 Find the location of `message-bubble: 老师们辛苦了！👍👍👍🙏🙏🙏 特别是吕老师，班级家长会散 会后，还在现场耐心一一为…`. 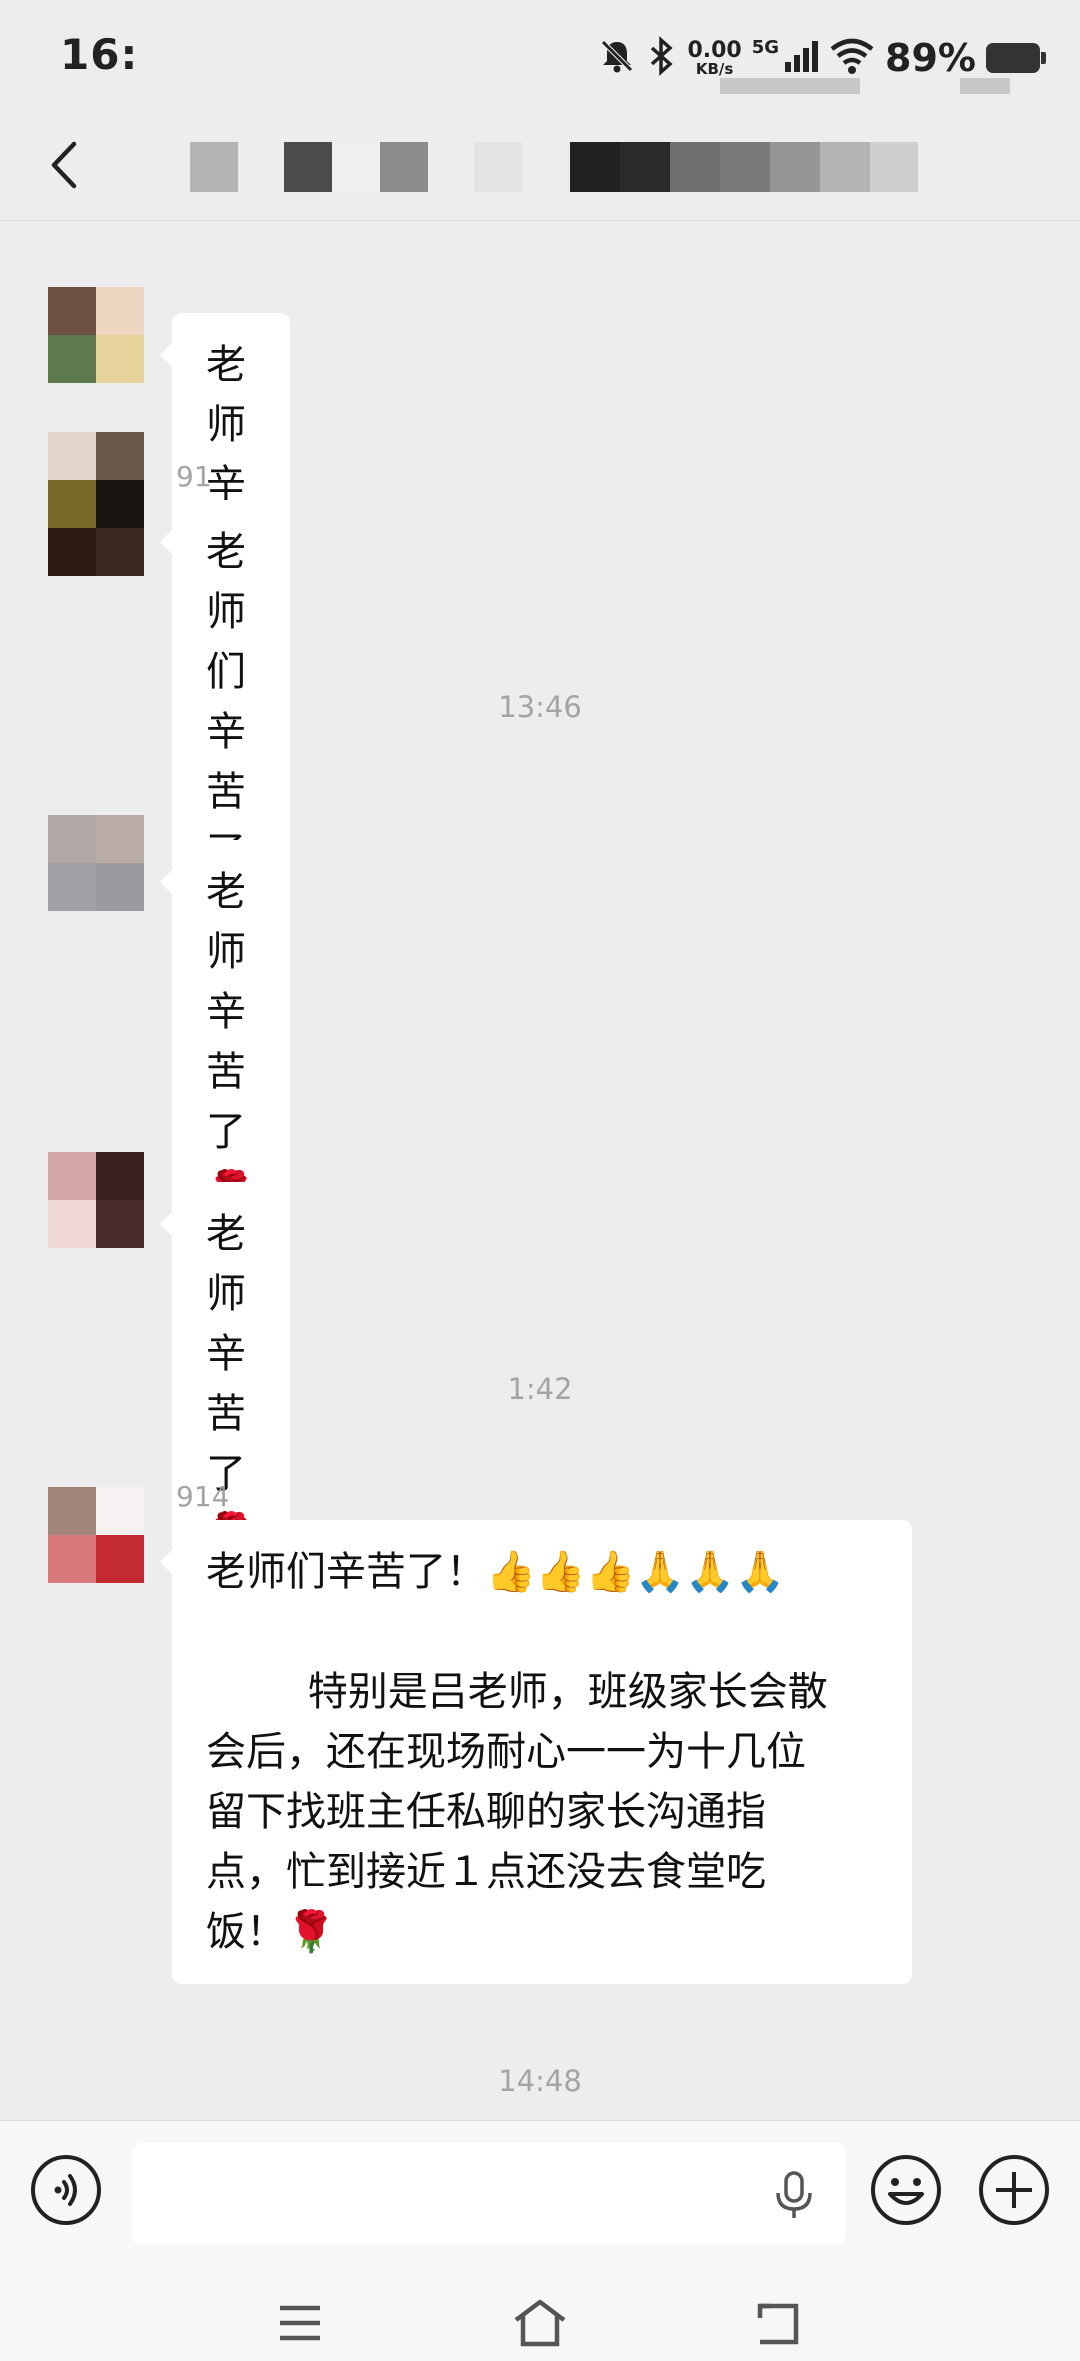

message-bubble: 老师们辛苦了！👍👍👍🙏🙏🙏 特别是吕老师，班级家长会散 会后，还在现场耐心一一为… is located at coordinates (536, 1752).